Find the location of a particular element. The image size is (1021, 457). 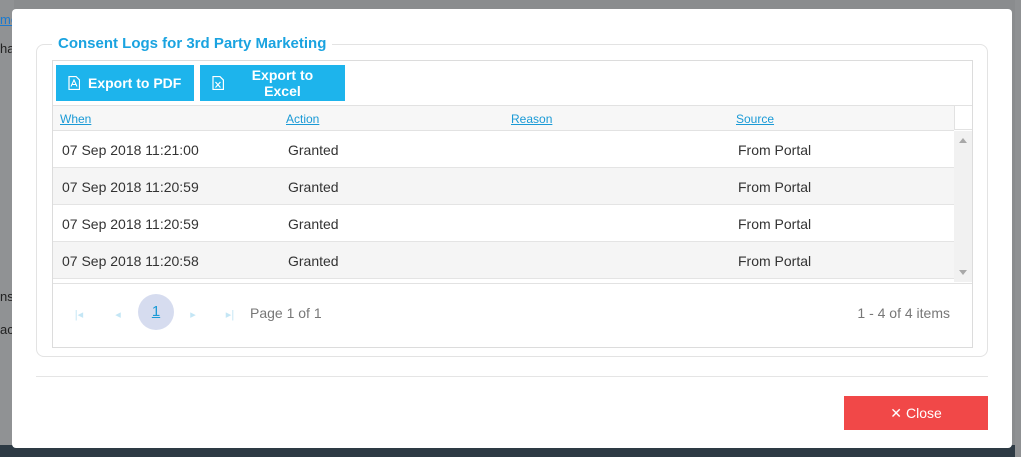

current-page-button: 1 is located at coordinates (156, 312).